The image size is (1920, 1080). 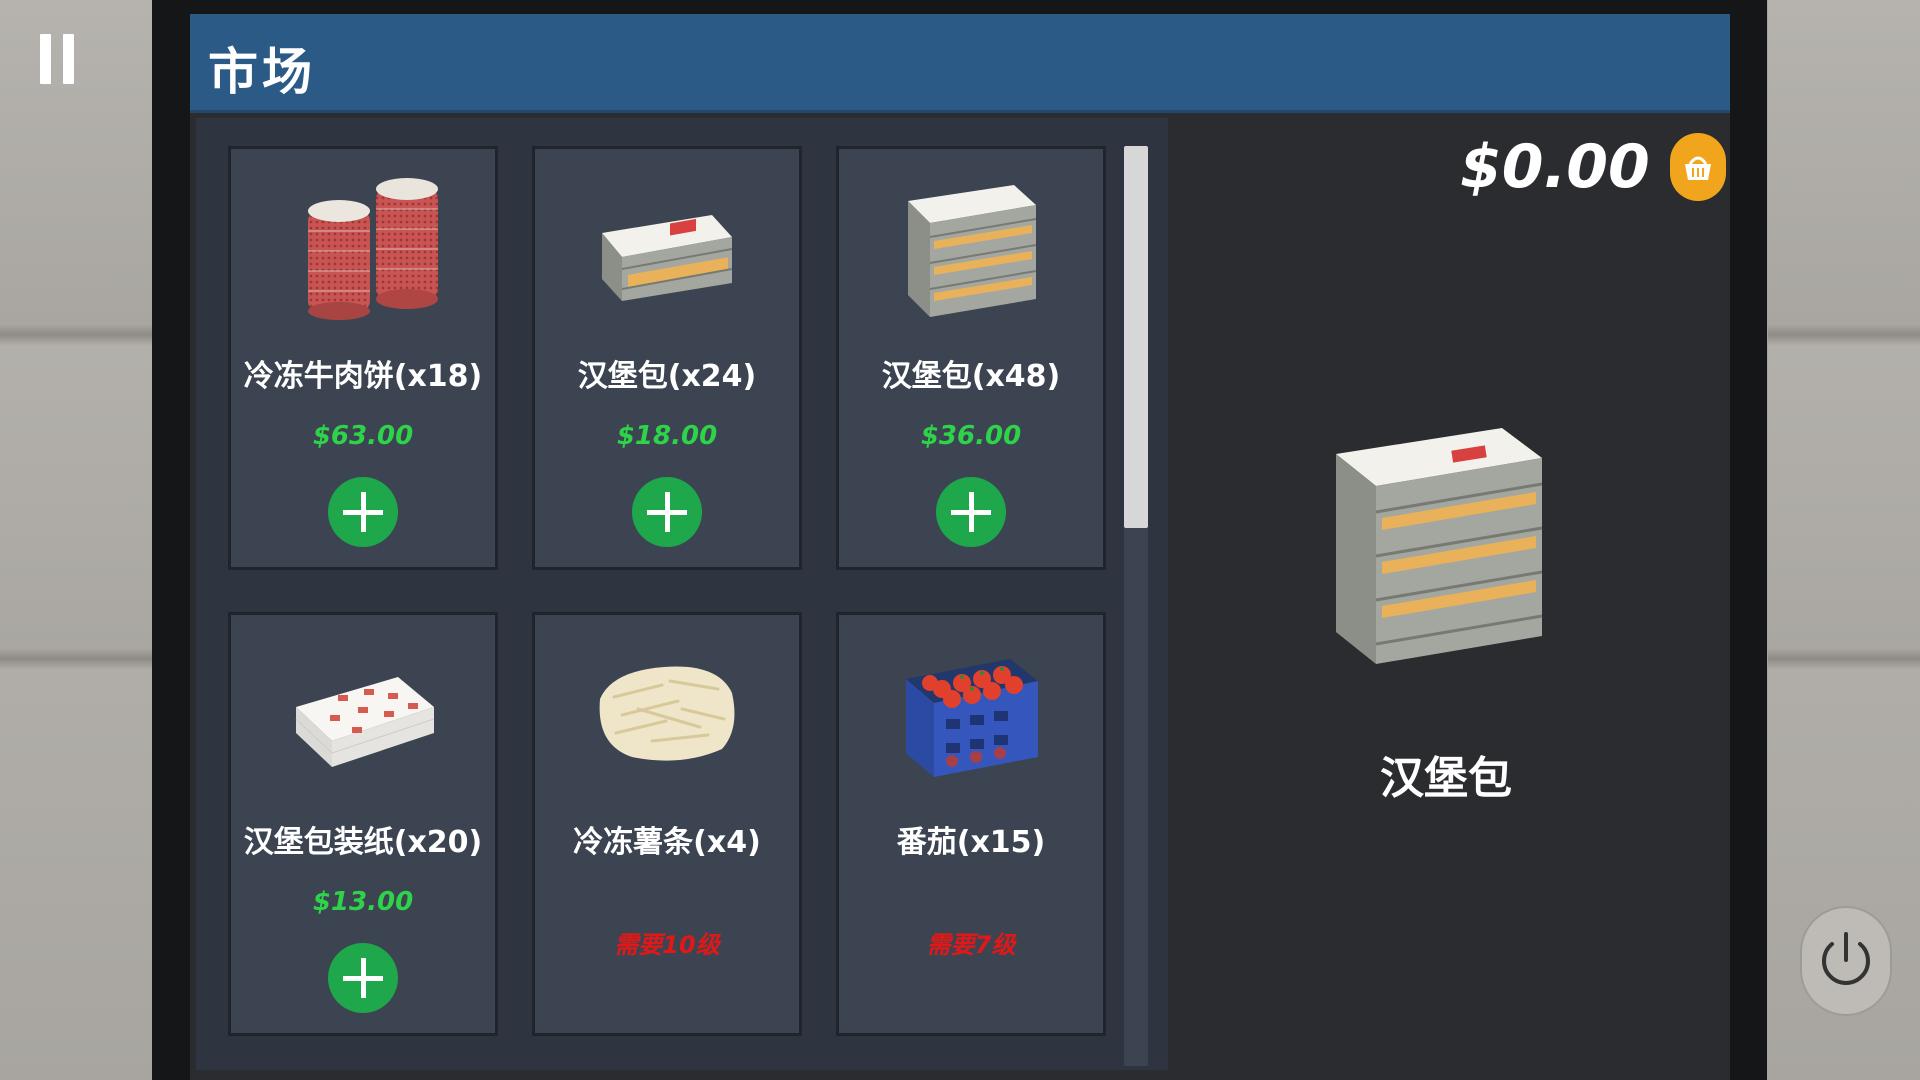 What do you see at coordinates (373, 249) in the screenshot?
I see `beef-patty-stack-icon` at bounding box center [373, 249].